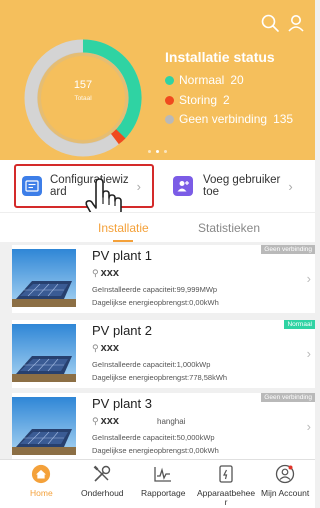 This screenshot has height=508, width=320. I want to click on donut-segment-fault, so click(118, 137).